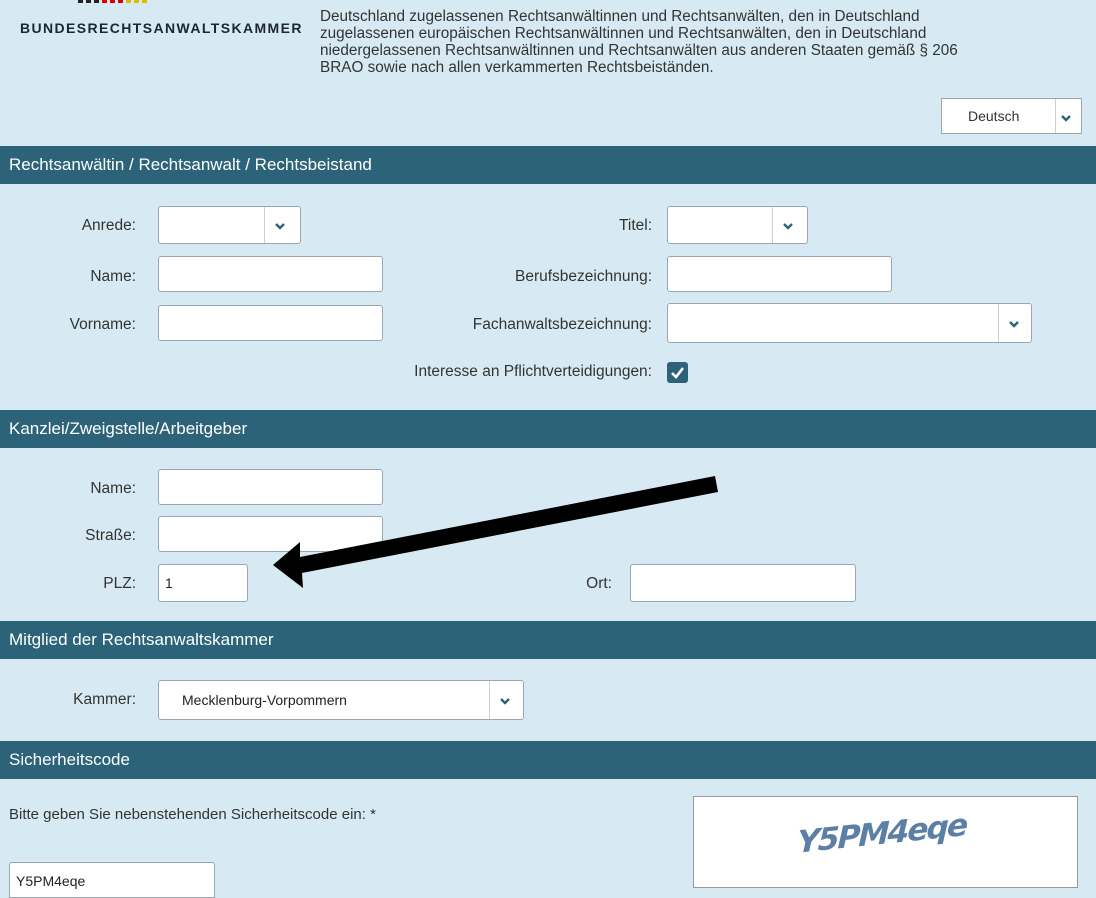 Image resolution: width=1096 pixels, height=898 pixels. I want to click on pflicht-label: Interesse an Pflichtverteidigungen:, so click(533, 371).